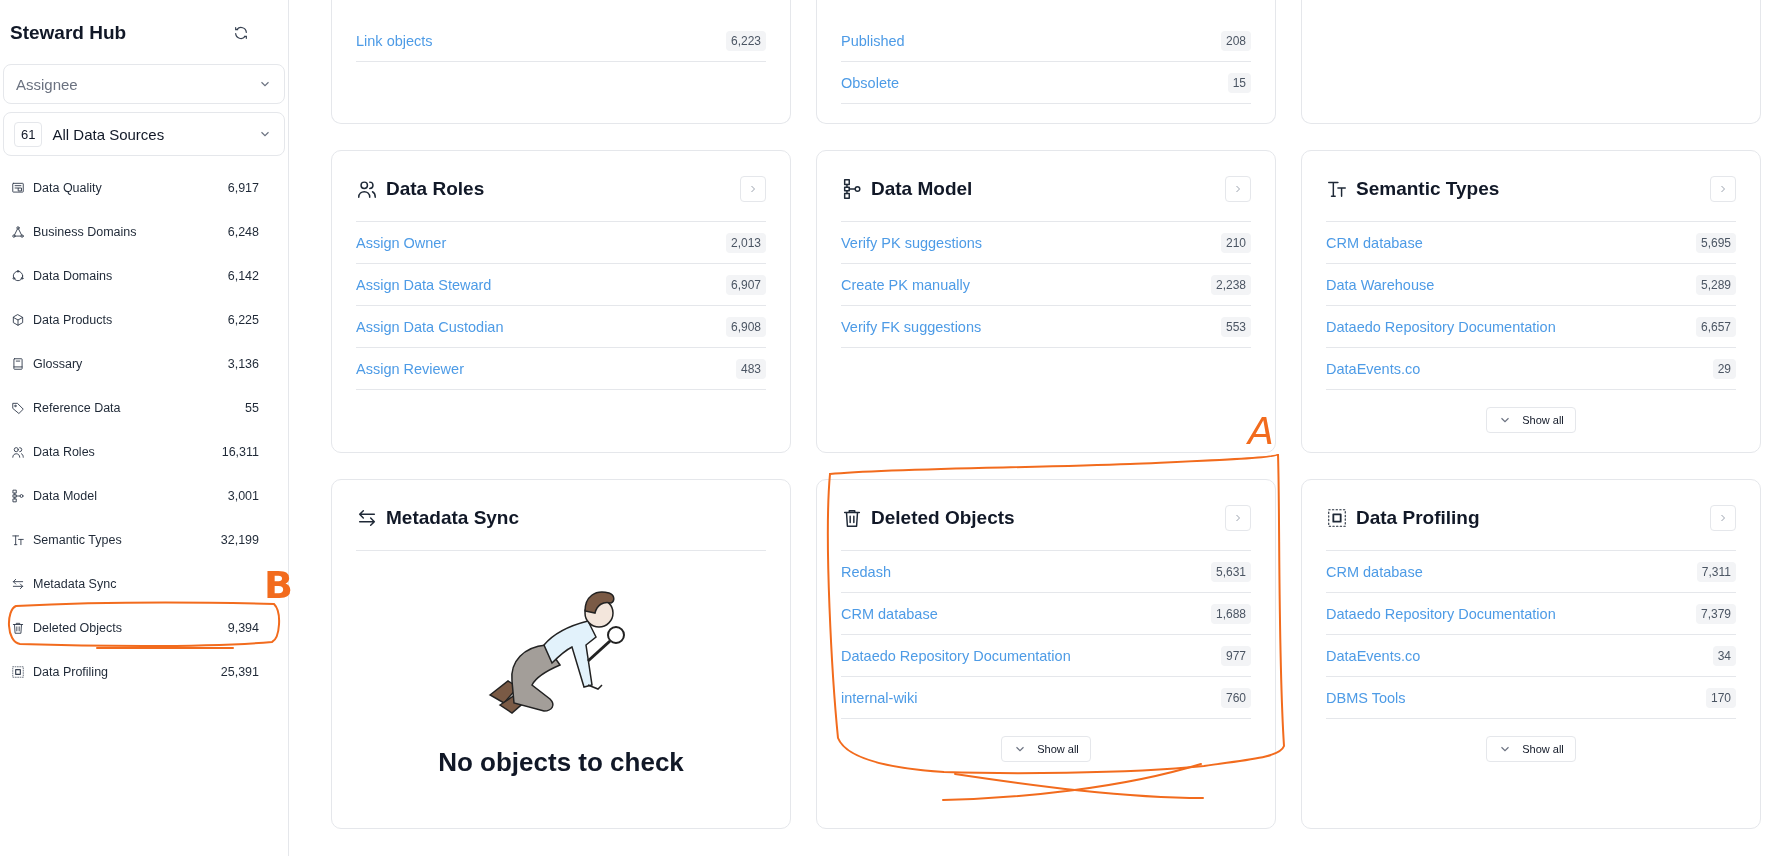  Describe the element at coordinates (136, 452) in the screenshot. I see `sidebar-item: Data Roles 16,311` at that location.